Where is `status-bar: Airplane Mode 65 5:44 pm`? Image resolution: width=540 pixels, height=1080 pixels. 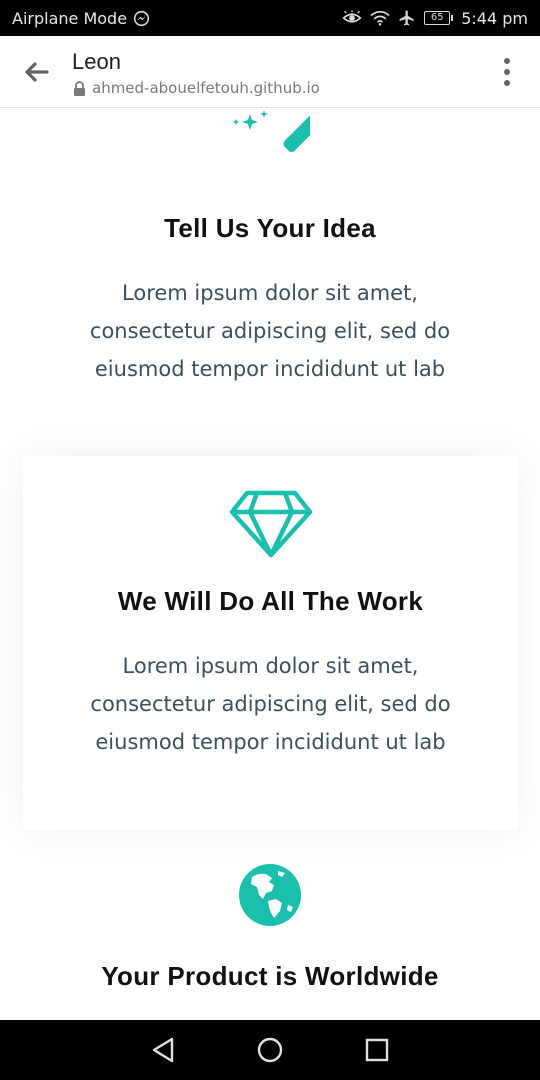 status-bar: Airplane Mode 65 5:44 pm is located at coordinates (270, 18).